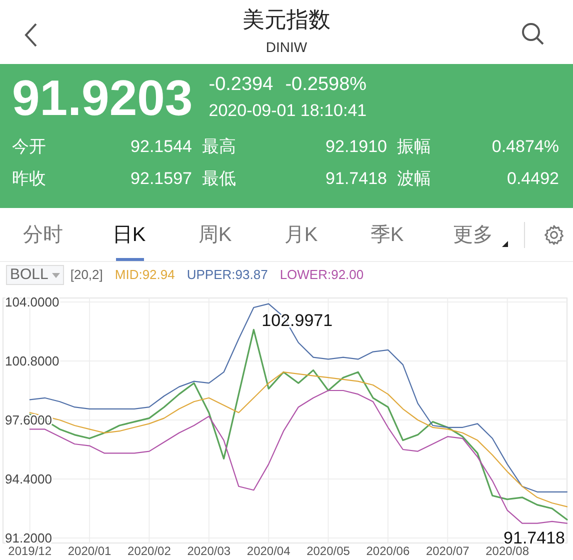  Describe the element at coordinates (32, 302) in the screenshot. I see `y-axis-label: 104.0000` at that location.